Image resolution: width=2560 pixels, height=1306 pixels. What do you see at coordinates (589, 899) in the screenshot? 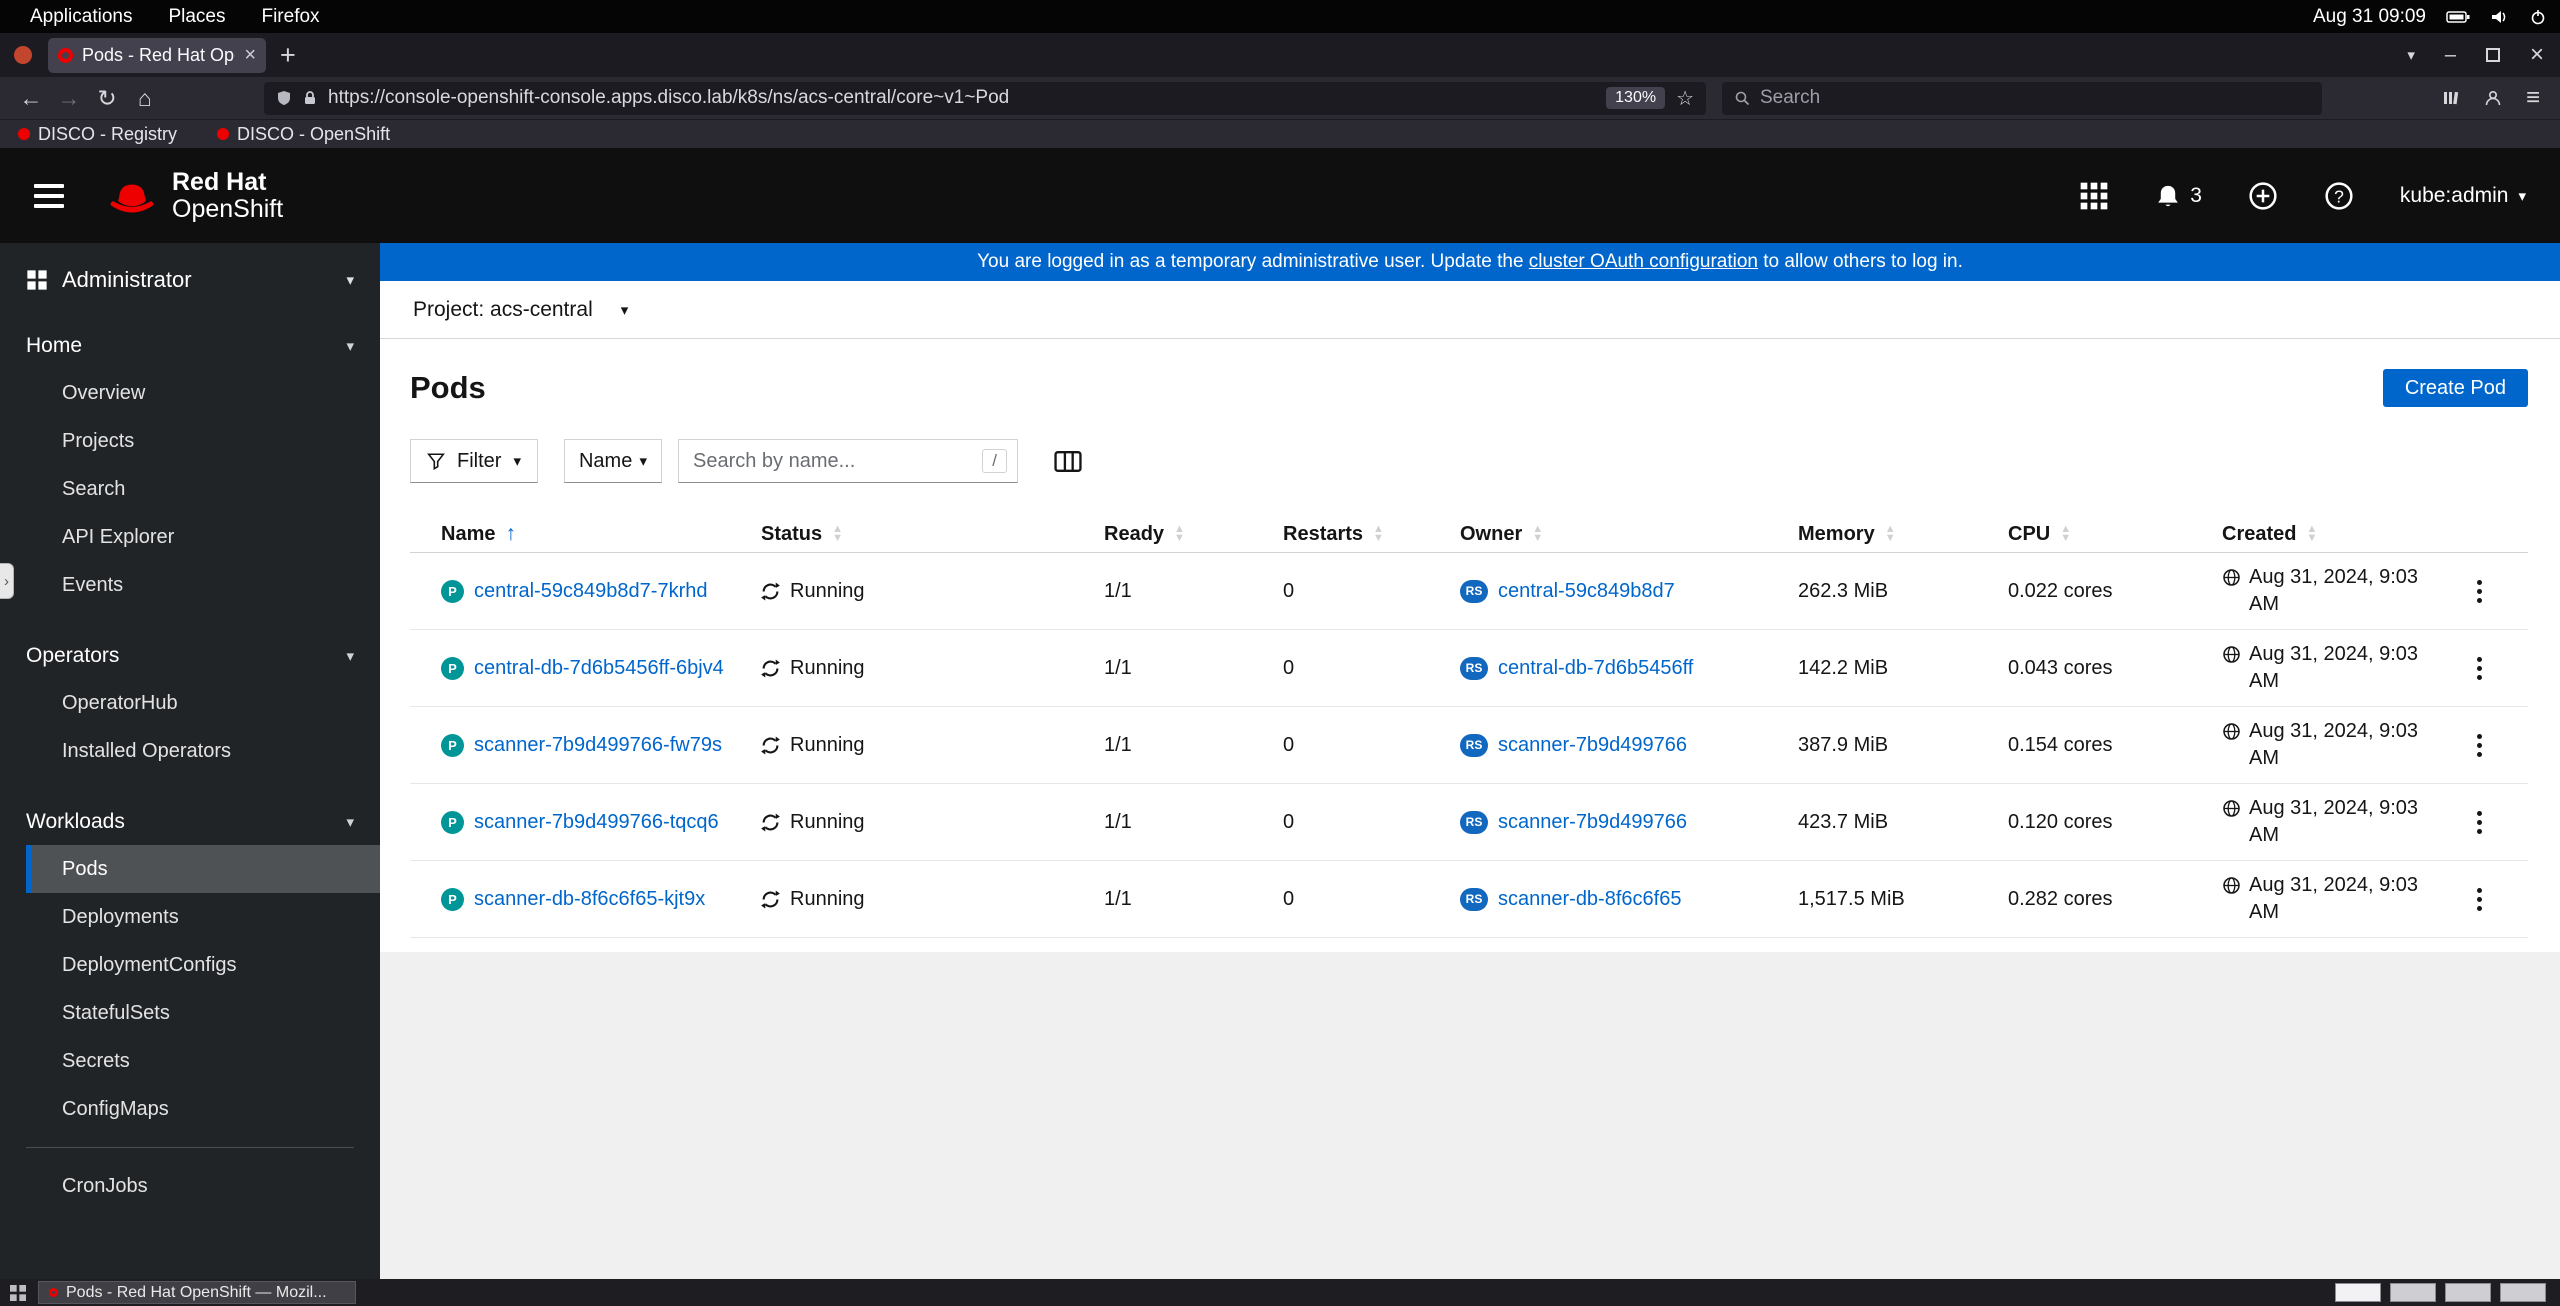
I see `pod-name-link: scanner-db-8f6c6f65-kjt9x` at bounding box center [589, 899].